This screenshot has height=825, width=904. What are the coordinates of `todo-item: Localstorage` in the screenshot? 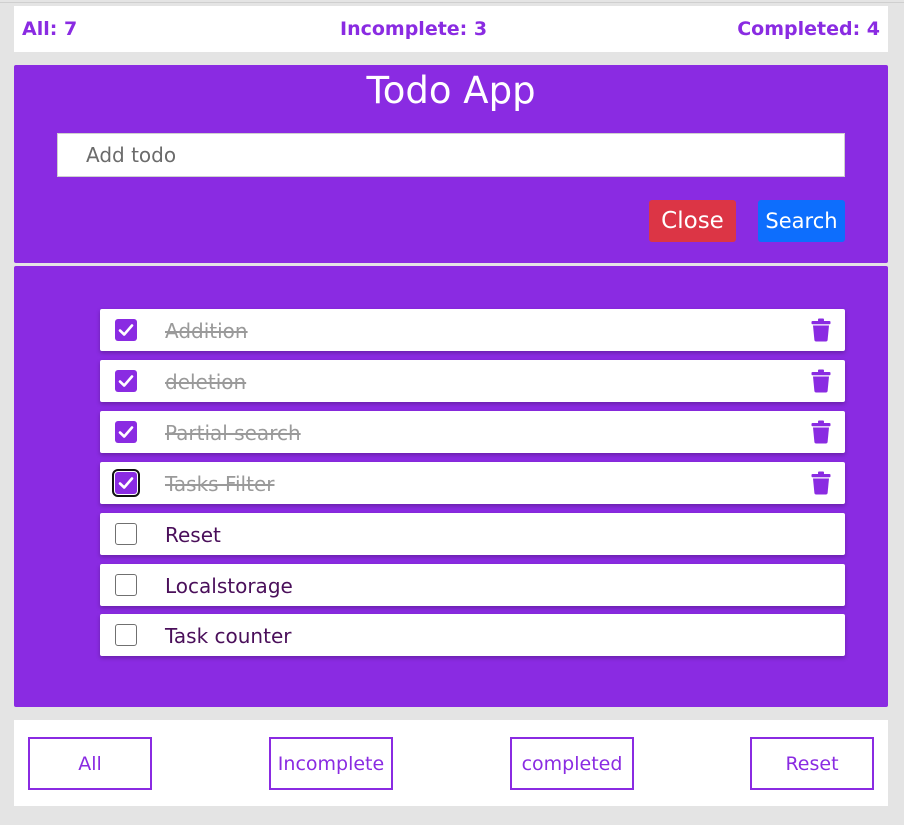 It's located at (472, 585).